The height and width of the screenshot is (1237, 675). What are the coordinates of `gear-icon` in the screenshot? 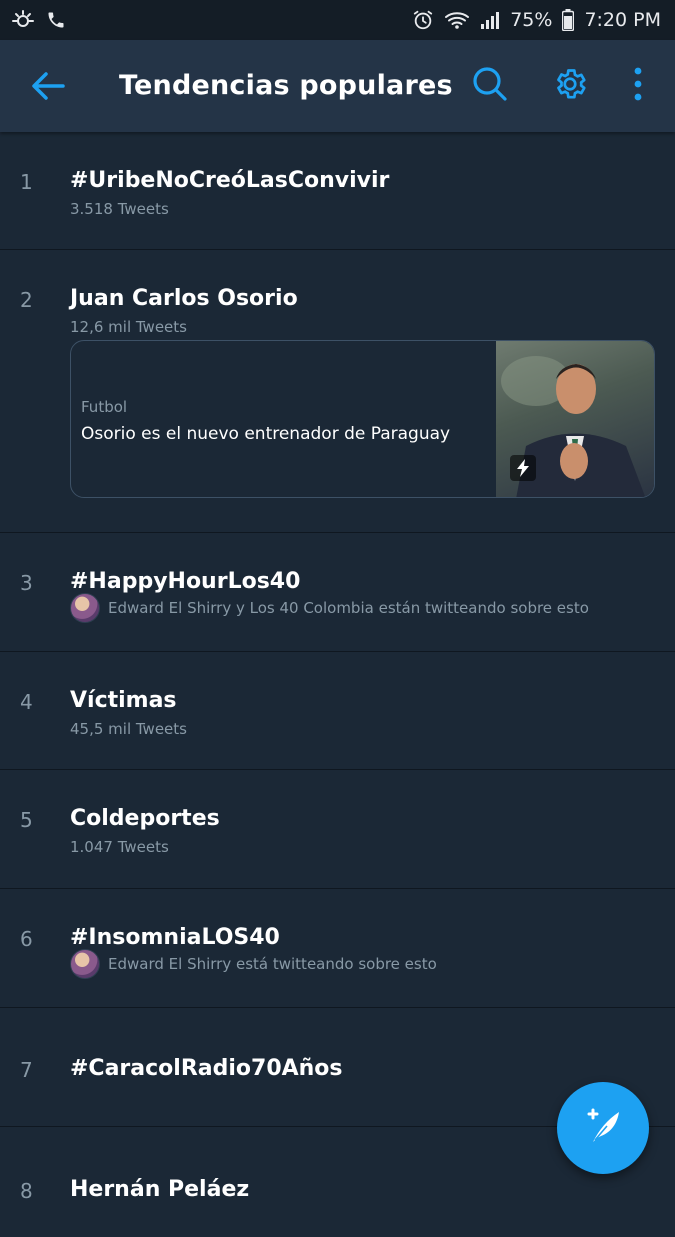 It's located at (570, 86).